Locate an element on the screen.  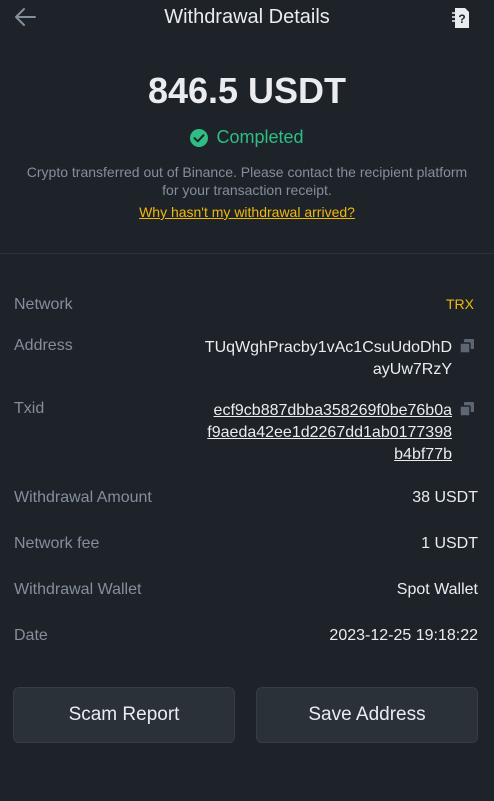
withdrawal-help-link: Why hasn't my withdrawal arrived? is located at coordinates (247, 212).